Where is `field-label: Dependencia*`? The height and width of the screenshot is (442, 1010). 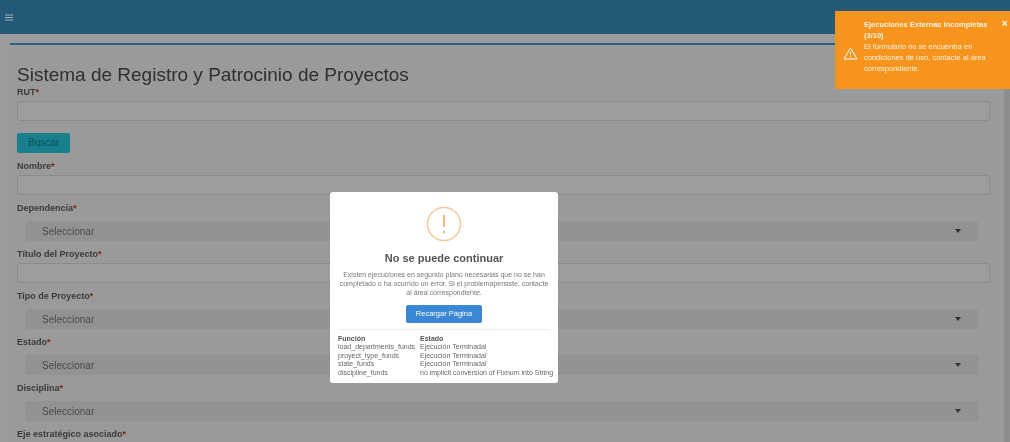 field-label: Dependencia* is located at coordinates (47, 208).